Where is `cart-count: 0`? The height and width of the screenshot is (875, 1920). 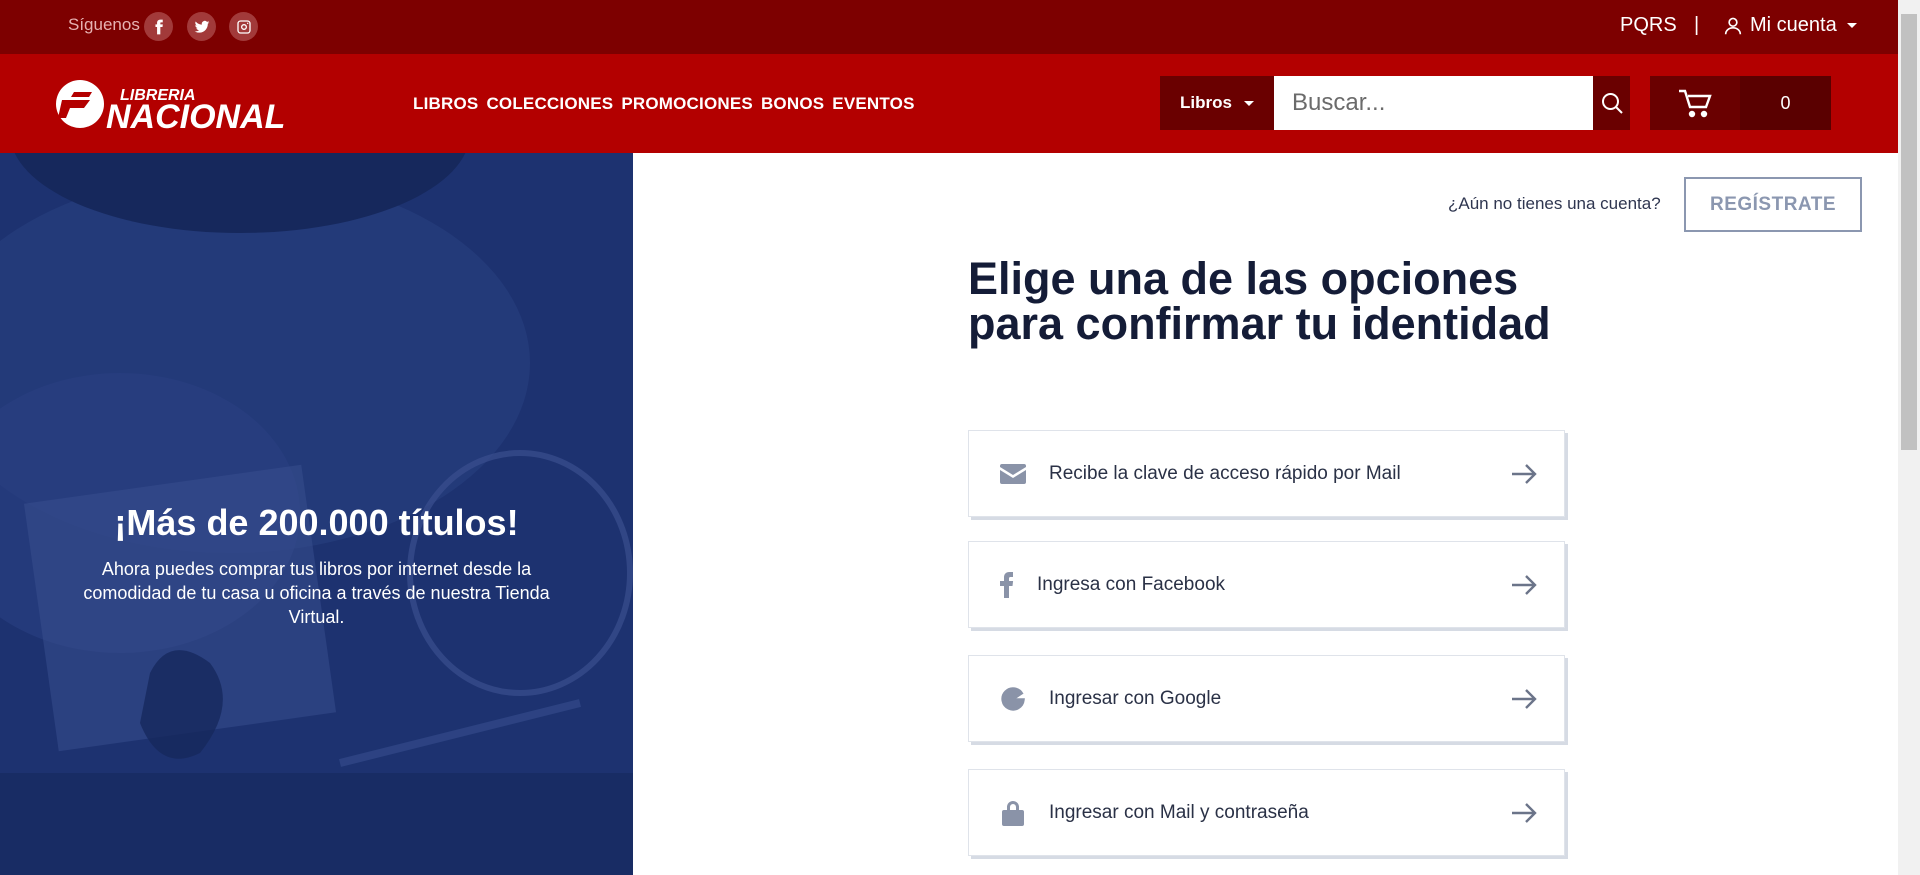 cart-count: 0 is located at coordinates (1785, 103).